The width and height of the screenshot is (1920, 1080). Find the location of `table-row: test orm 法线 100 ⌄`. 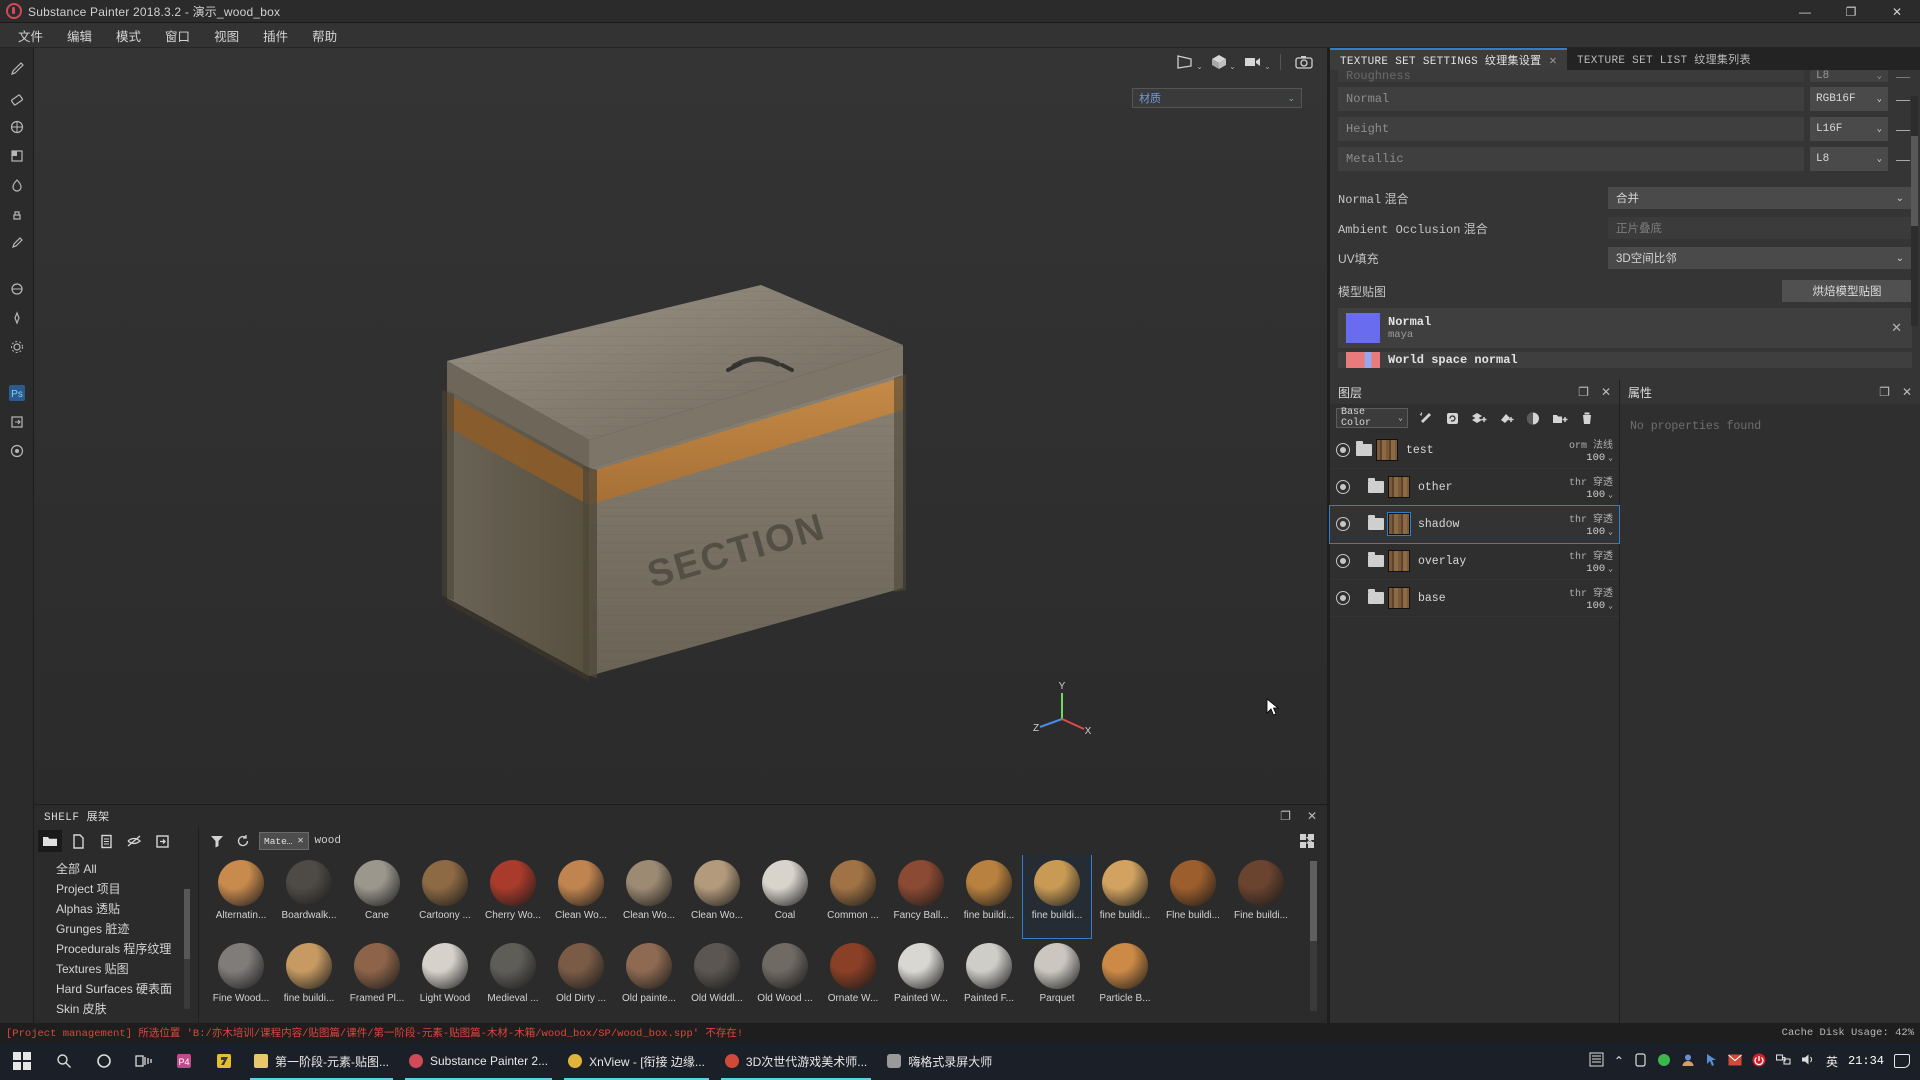

table-row: test orm 法线 100 ⌄ is located at coordinates (1474, 450).